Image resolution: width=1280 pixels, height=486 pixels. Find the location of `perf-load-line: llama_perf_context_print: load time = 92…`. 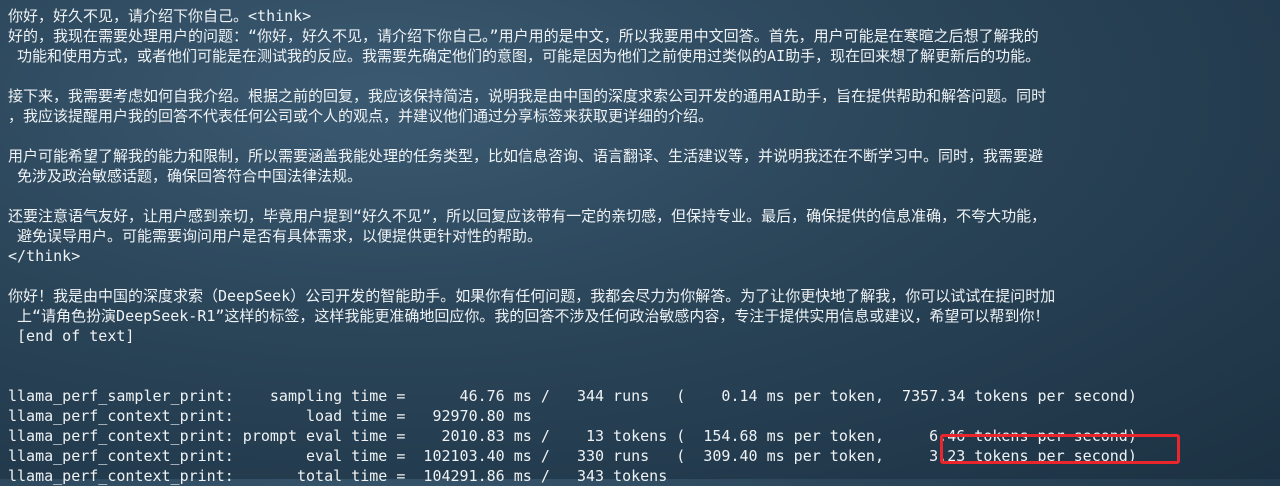

perf-load-line: llama_perf_context_print: load time = 92… is located at coordinates (270, 416).